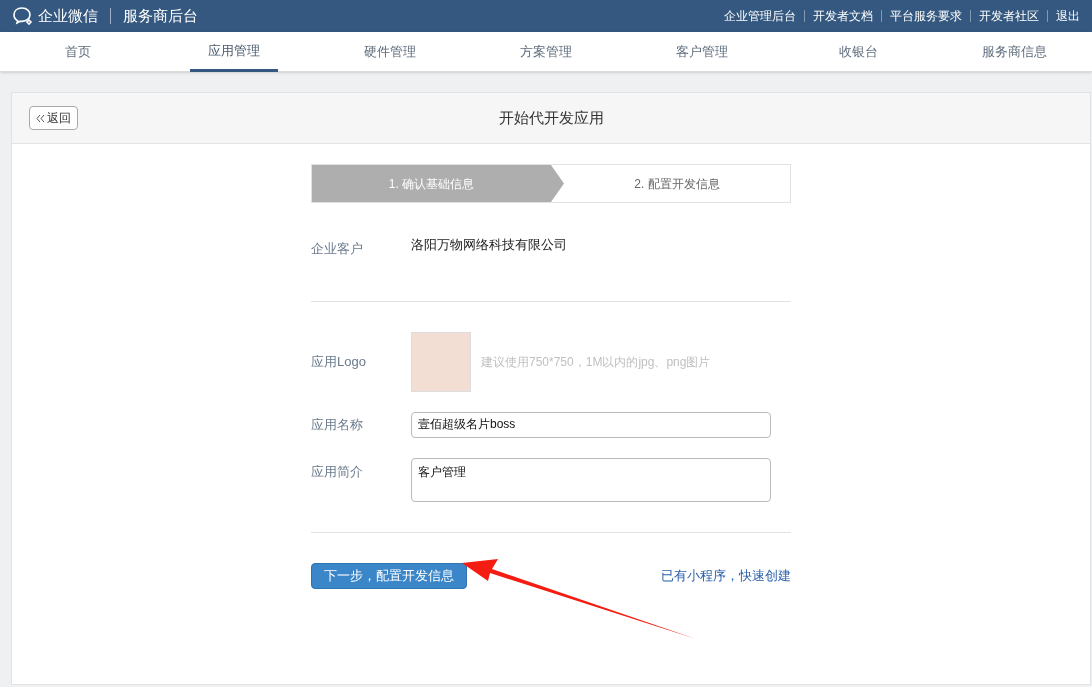 This screenshot has height=687, width=1092. Describe the element at coordinates (441, 361) in the screenshot. I see `logo-placeholder` at that location.